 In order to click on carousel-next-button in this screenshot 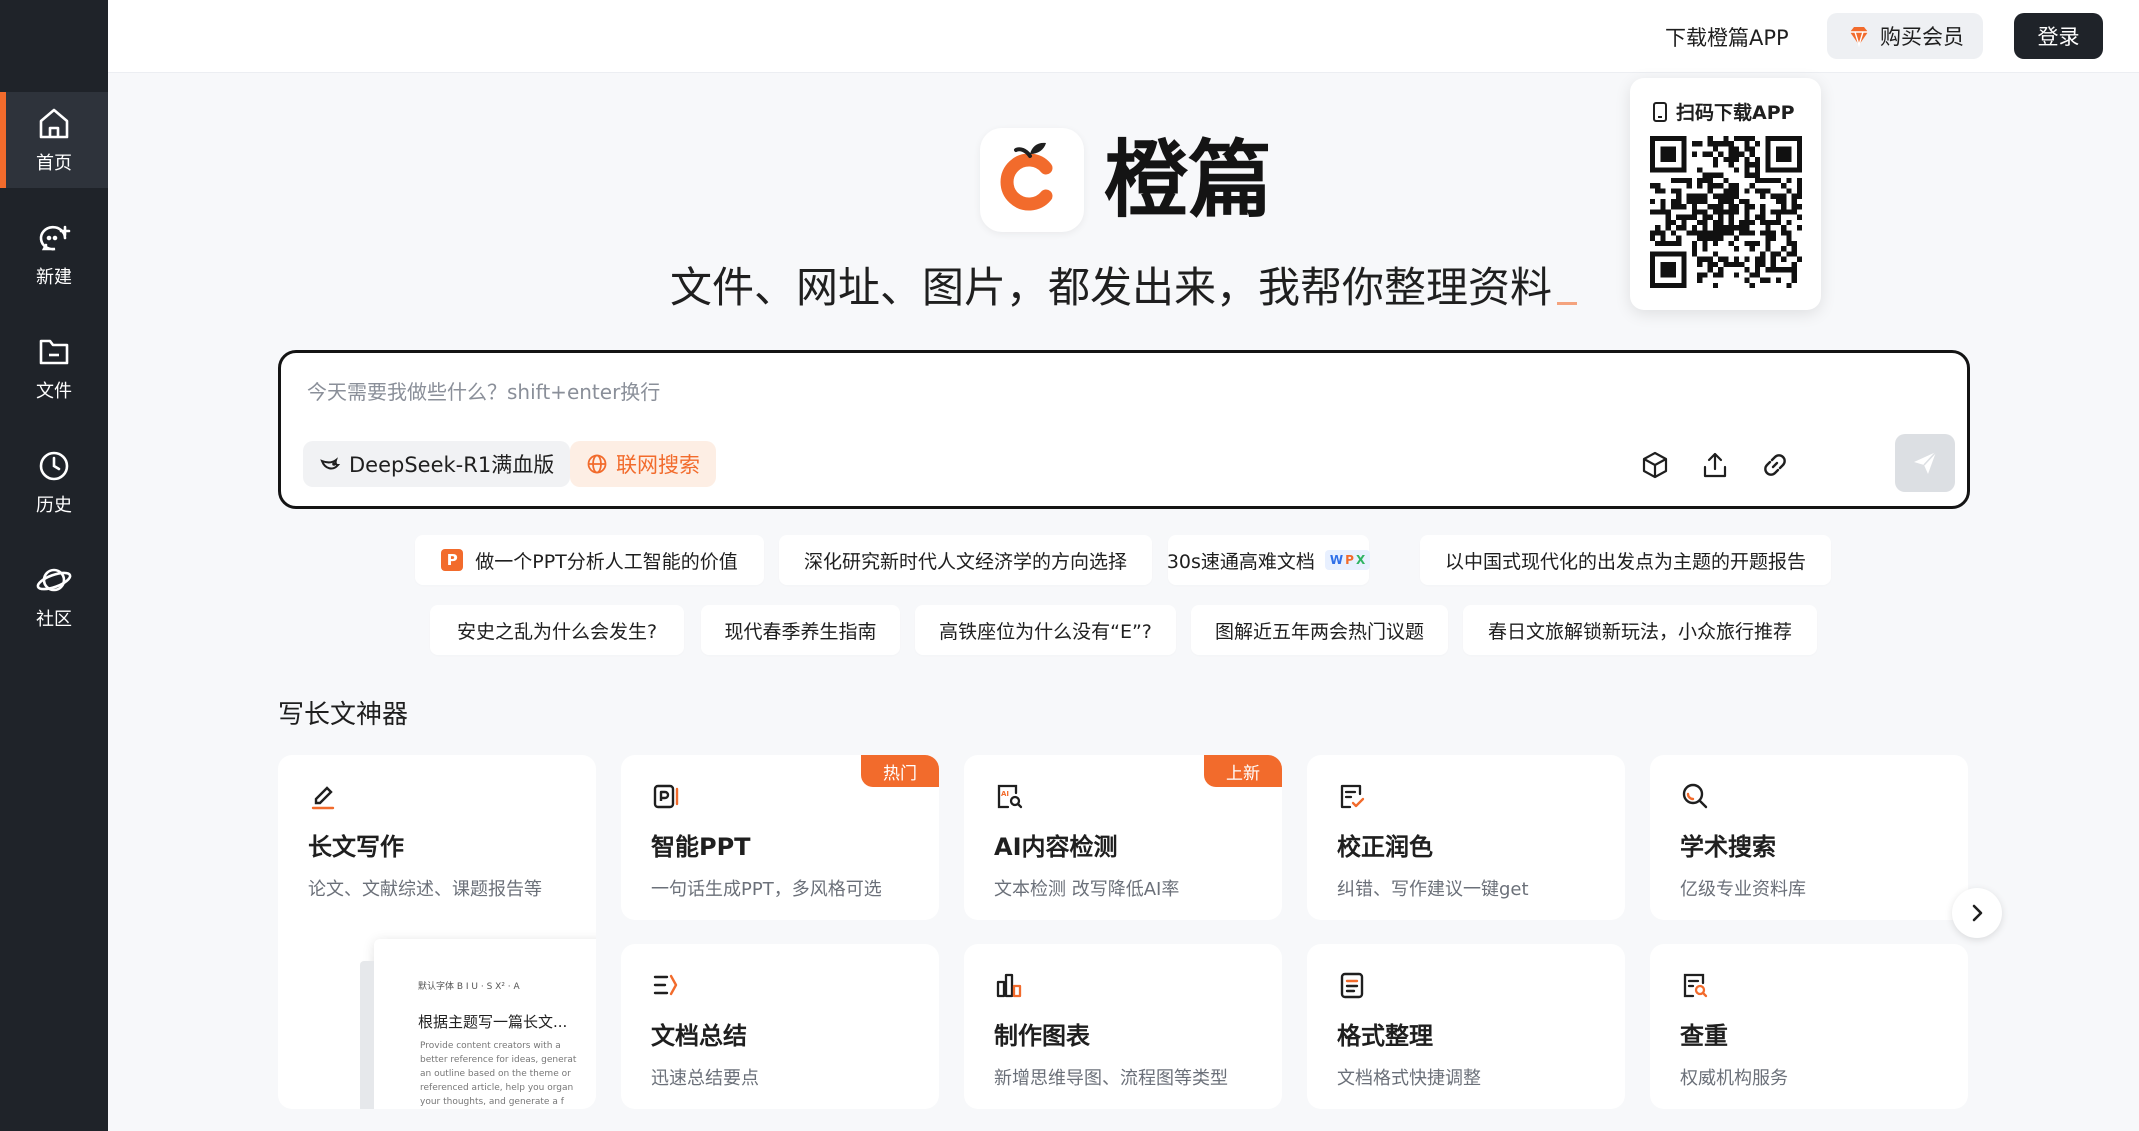, I will do `click(1977, 913)`.